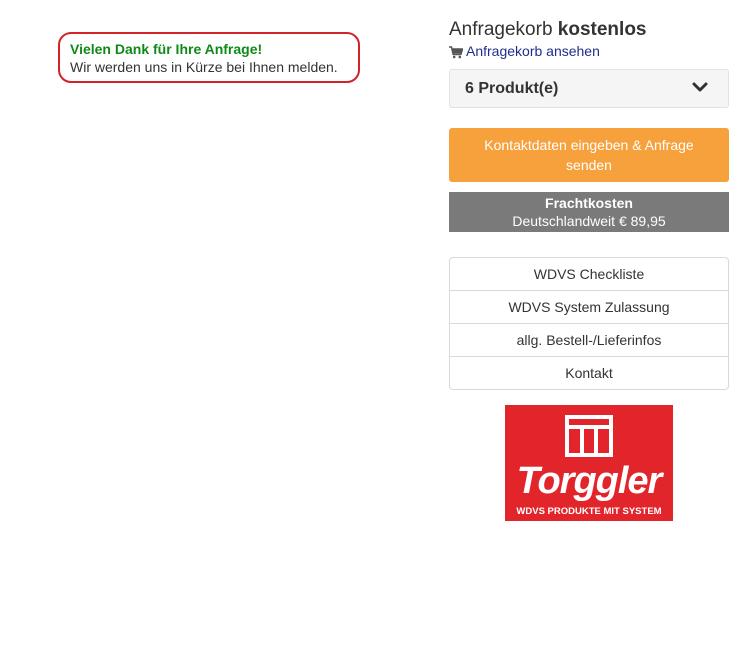  Describe the element at coordinates (589, 212) in the screenshot. I see `freight-cost-box: Frachtkosten Deutschlandweit € 89,95` at that location.